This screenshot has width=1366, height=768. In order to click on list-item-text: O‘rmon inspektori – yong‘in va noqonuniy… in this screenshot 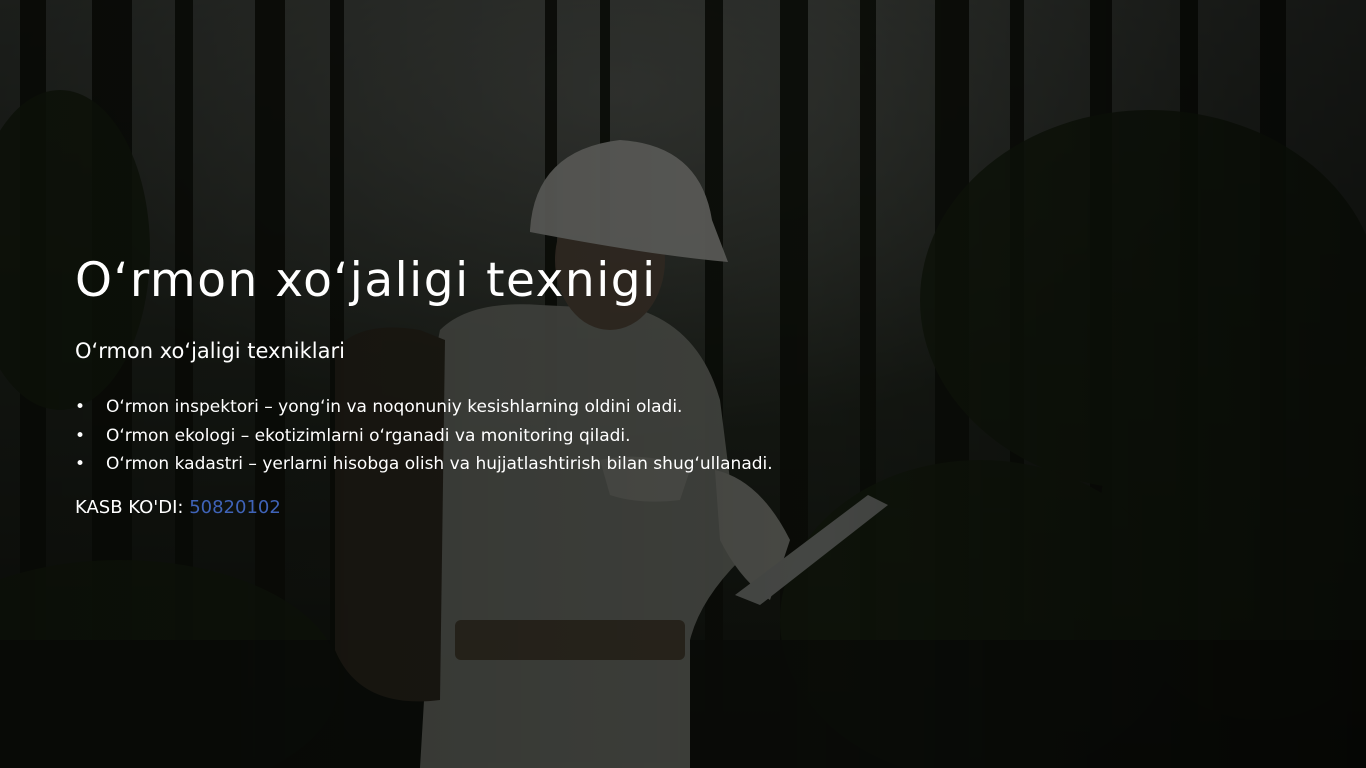, I will do `click(394, 407)`.